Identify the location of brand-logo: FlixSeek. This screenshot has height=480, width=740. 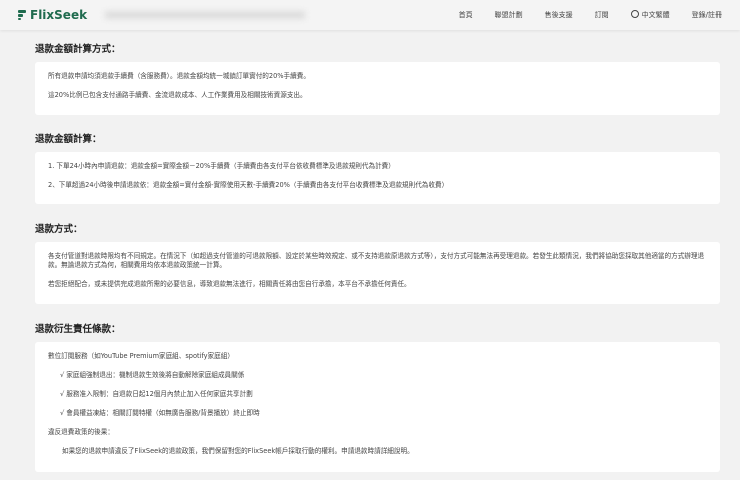
(52, 15).